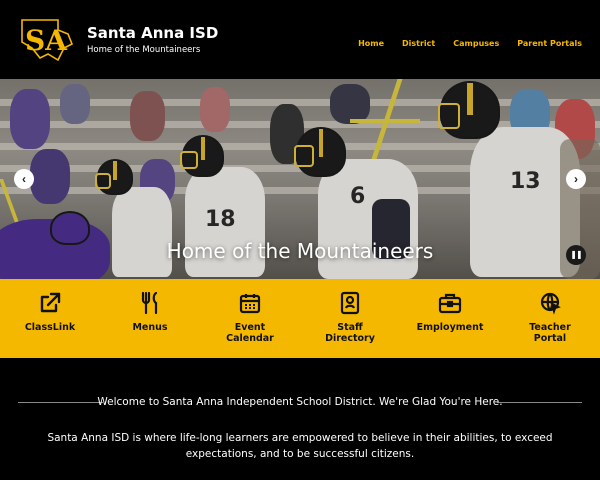 Image resolution: width=600 pixels, height=480 pixels. Describe the element at coordinates (150, 318) in the screenshot. I see `quick-link-menus: Menus` at that location.